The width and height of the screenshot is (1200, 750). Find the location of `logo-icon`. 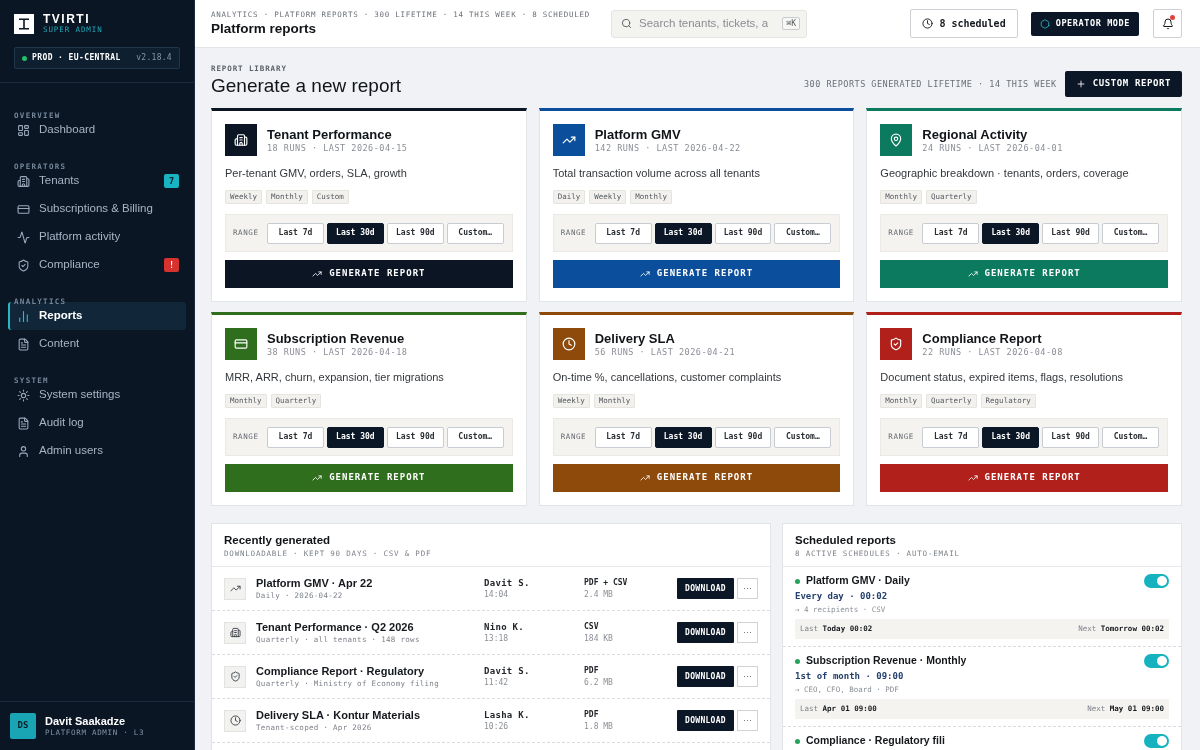

logo-icon is located at coordinates (24, 24).